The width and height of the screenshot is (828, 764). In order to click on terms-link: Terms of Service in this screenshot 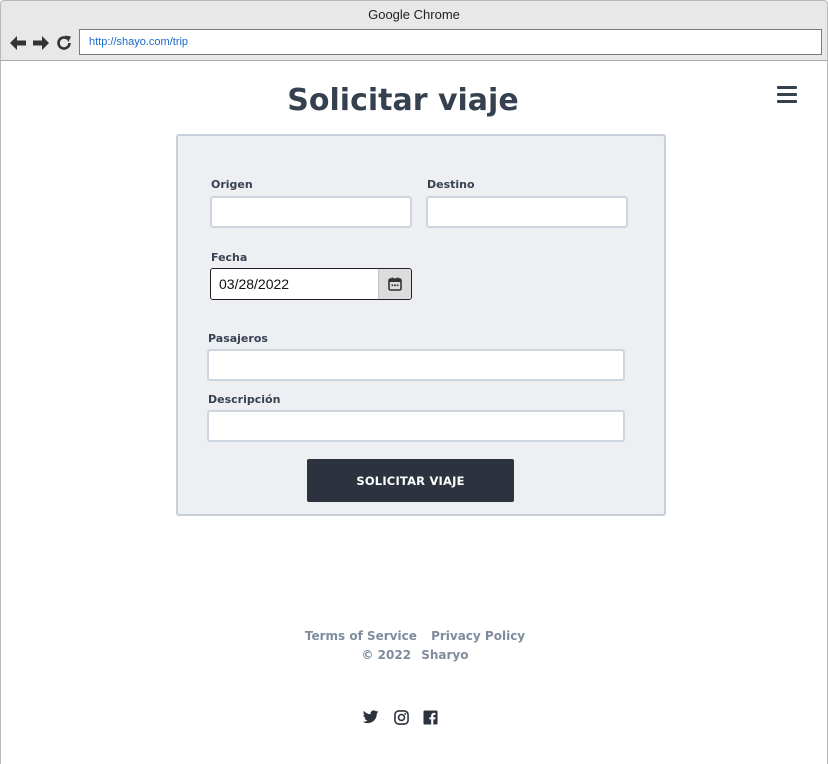, I will do `click(361, 636)`.